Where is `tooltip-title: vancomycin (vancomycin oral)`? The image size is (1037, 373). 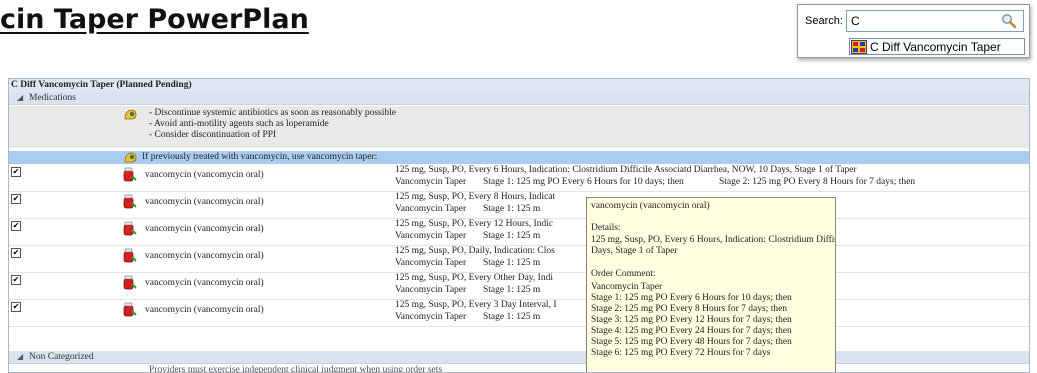
tooltip-title: vancomycin (vancomycin oral) is located at coordinates (650, 206).